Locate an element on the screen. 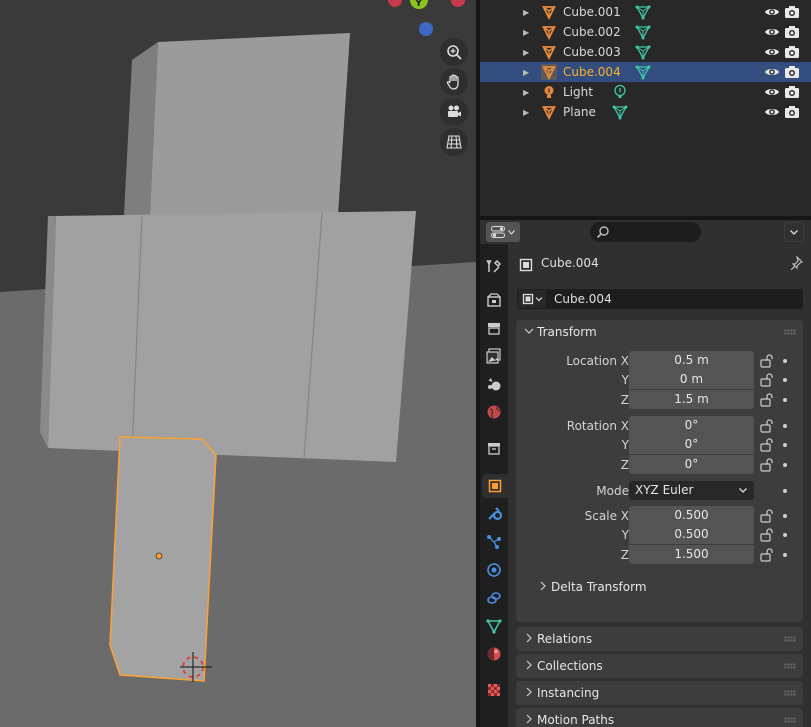  outliner-item-cube-003: ▶ Cube.003 is located at coordinates (645, 52).